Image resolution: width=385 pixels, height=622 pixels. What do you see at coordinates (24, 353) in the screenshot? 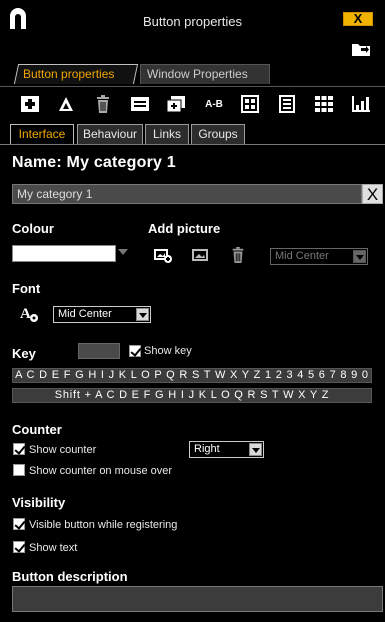
I see `key-label: Key` at bounding box center [24, 353].